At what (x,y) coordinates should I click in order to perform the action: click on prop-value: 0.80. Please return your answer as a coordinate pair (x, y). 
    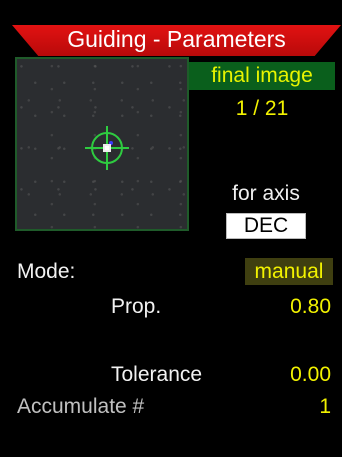
    Looking at the image, I should click on (310, 307).